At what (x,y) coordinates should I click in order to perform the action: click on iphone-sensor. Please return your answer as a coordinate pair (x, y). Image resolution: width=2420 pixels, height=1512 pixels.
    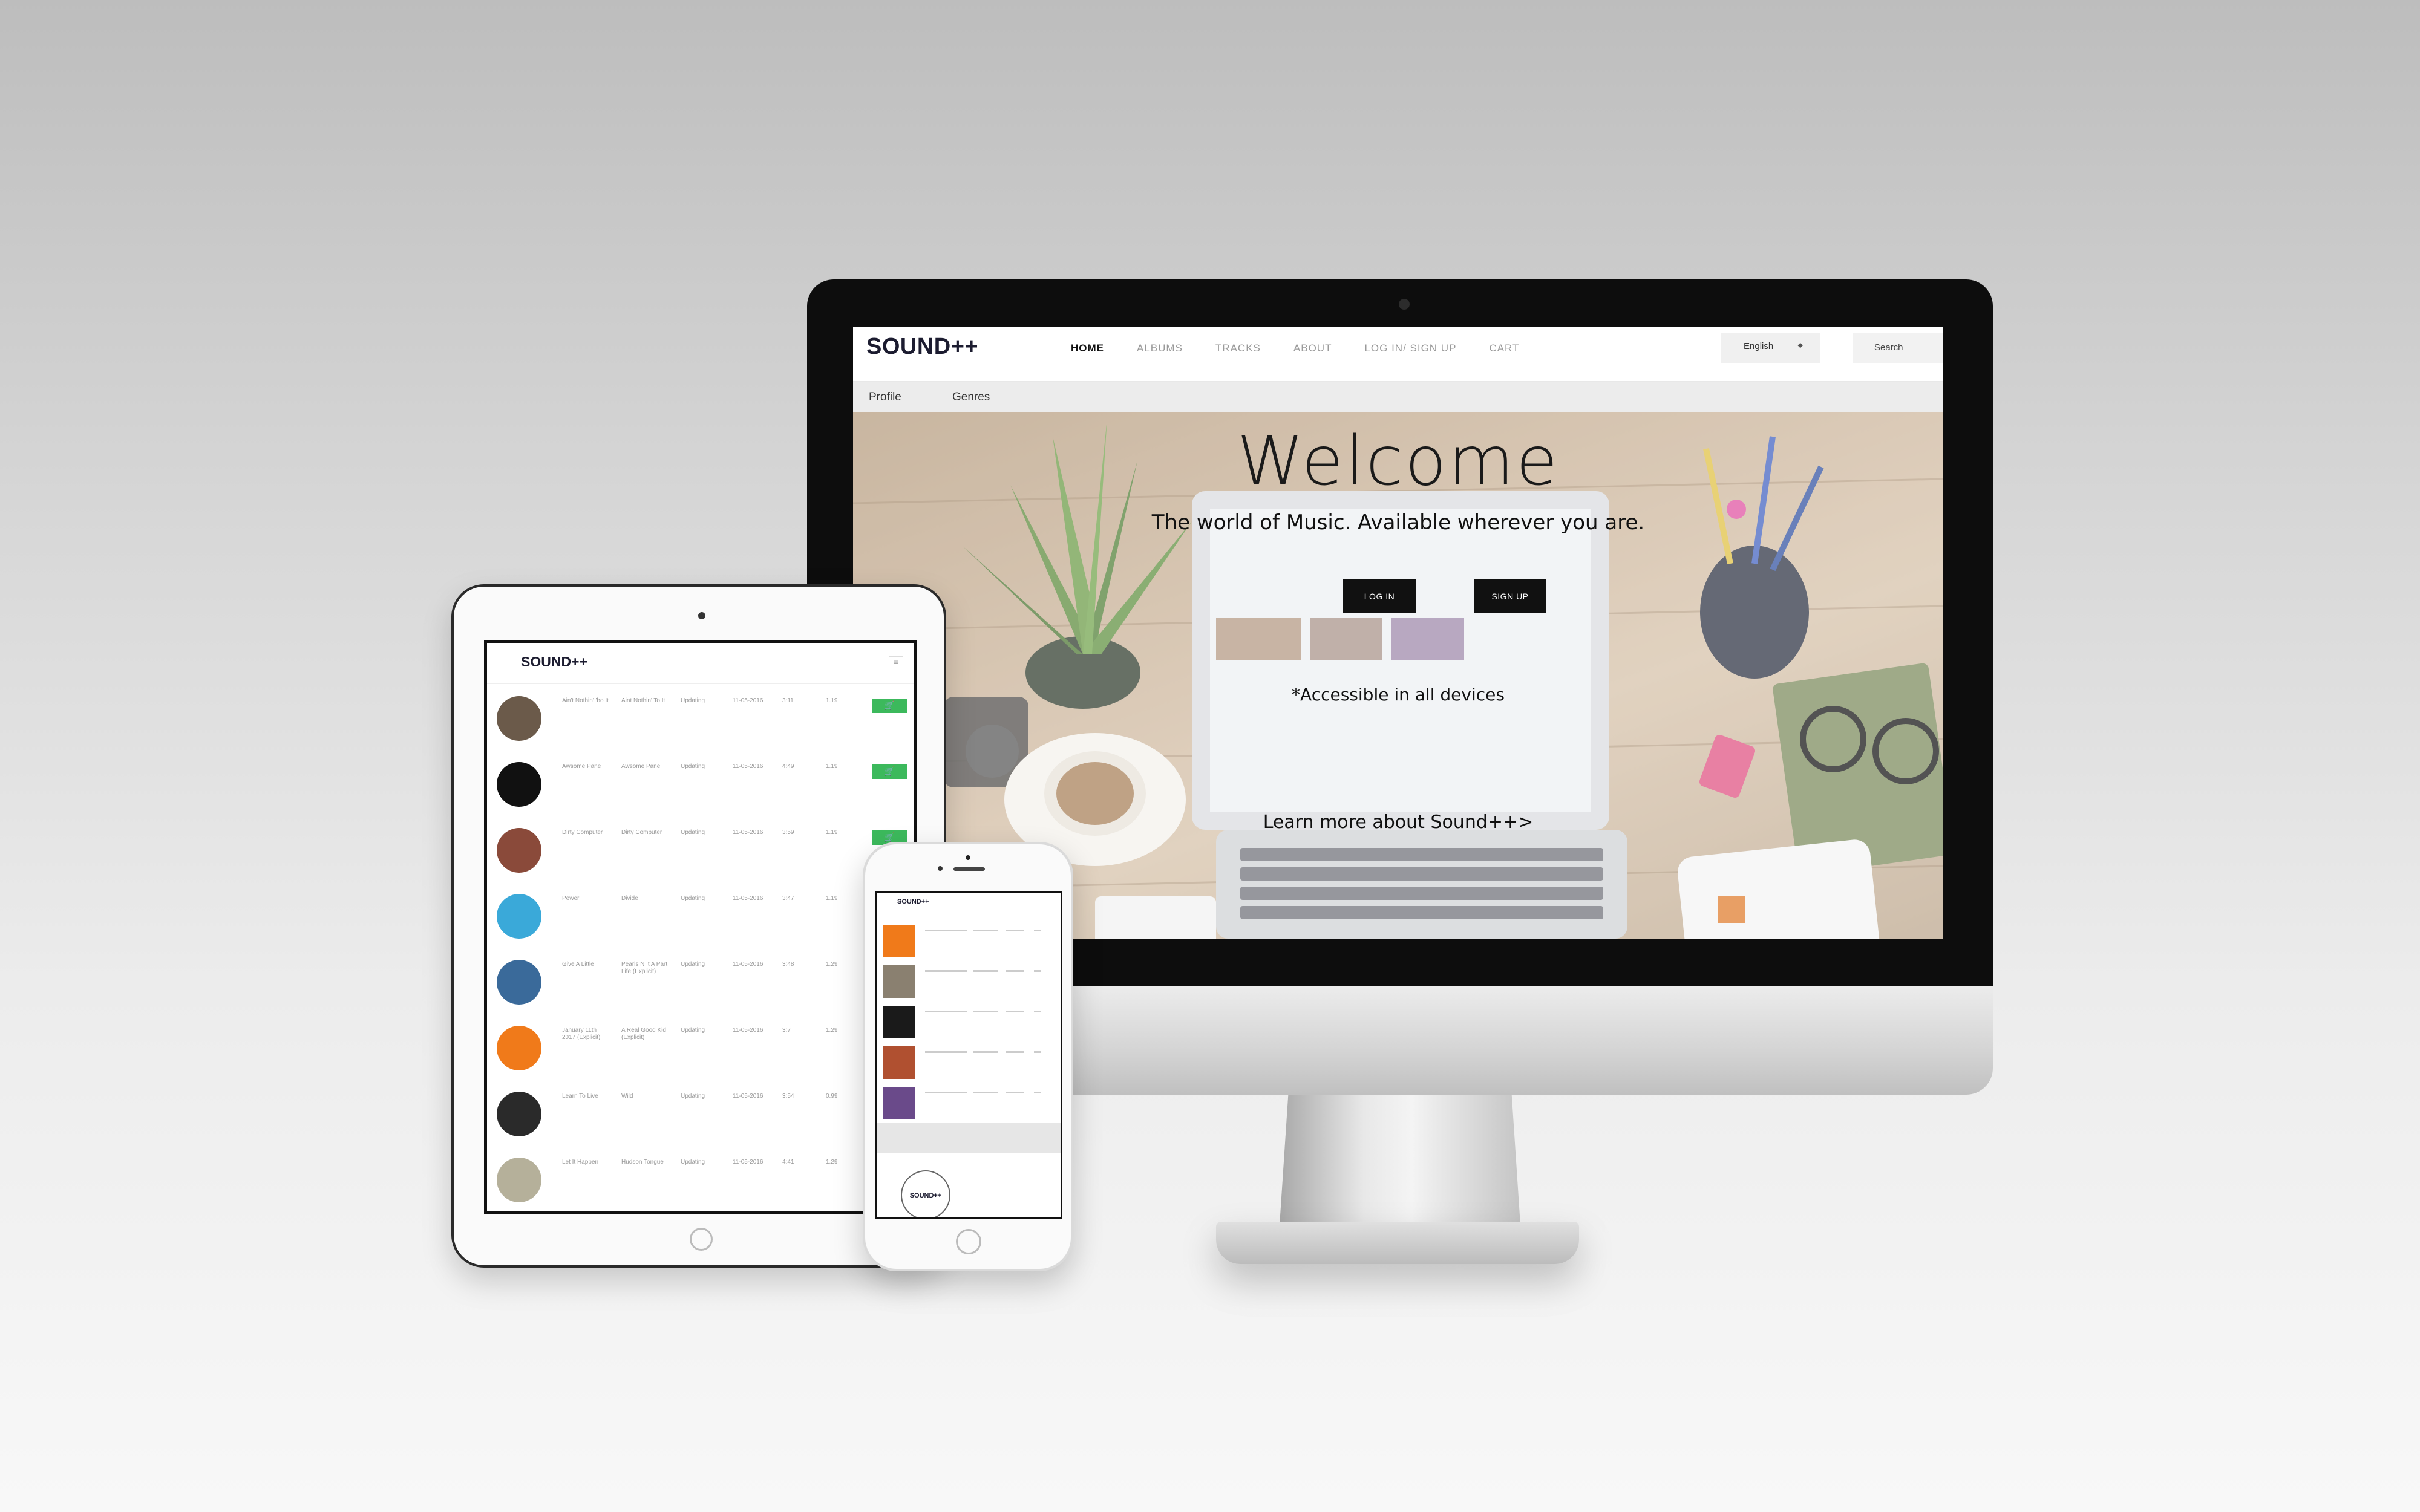
    Looking at the image, I should click on (940, 868).